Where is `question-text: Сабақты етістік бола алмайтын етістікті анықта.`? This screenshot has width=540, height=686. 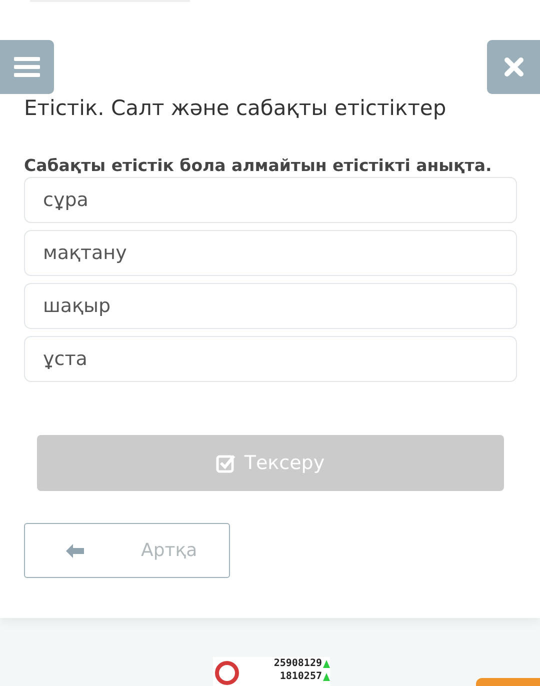
question-text: Сабақты етістік бола алмайтын етістікті анықта. is located at coordinates (258, 165).